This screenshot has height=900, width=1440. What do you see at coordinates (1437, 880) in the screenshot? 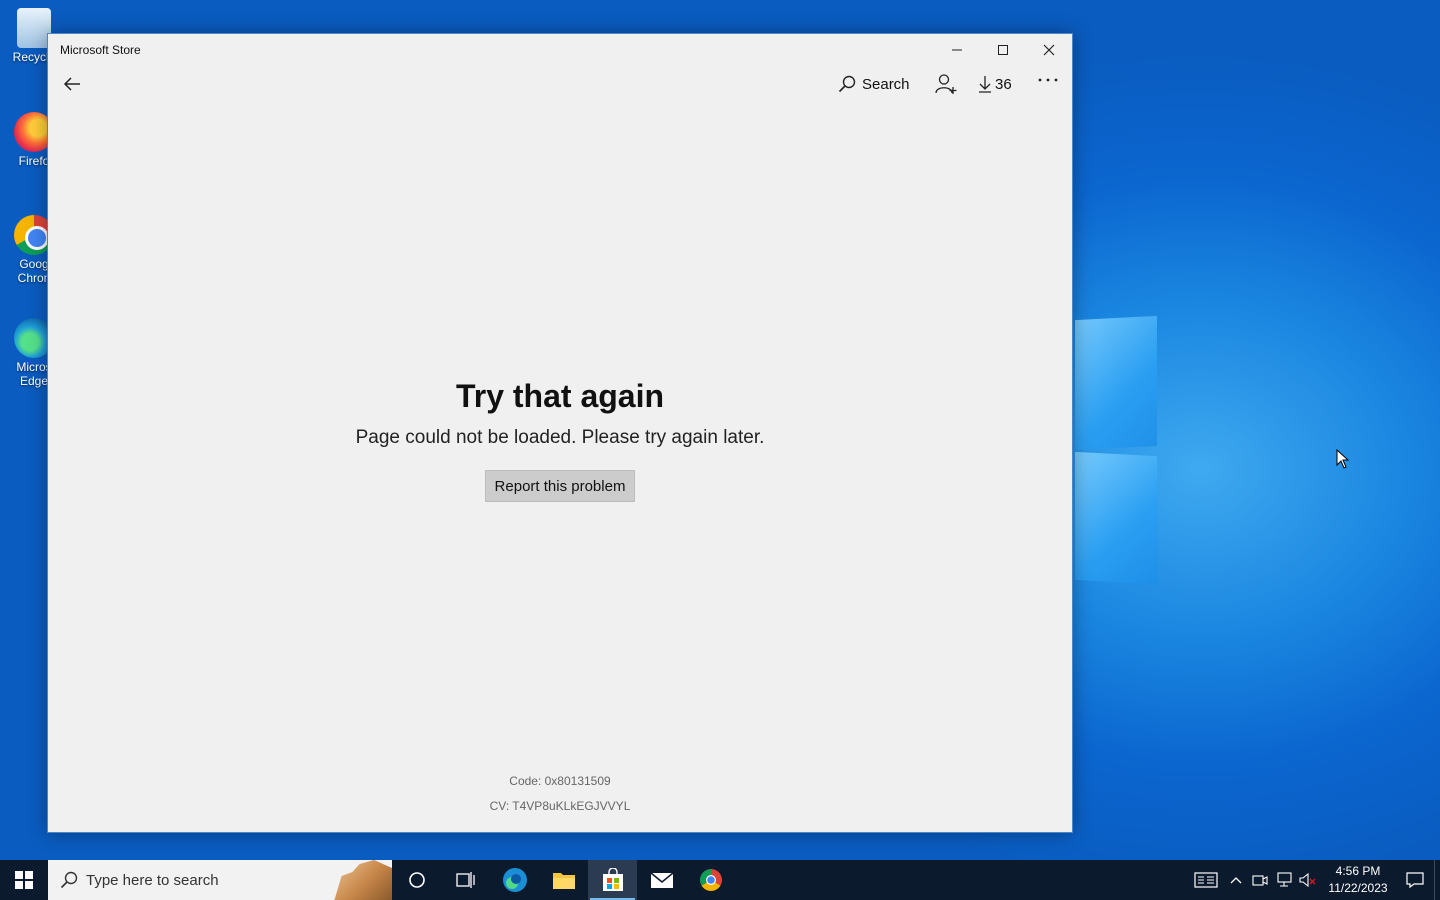
I see `show-desktop-button` at bounding box center [1437, 880].